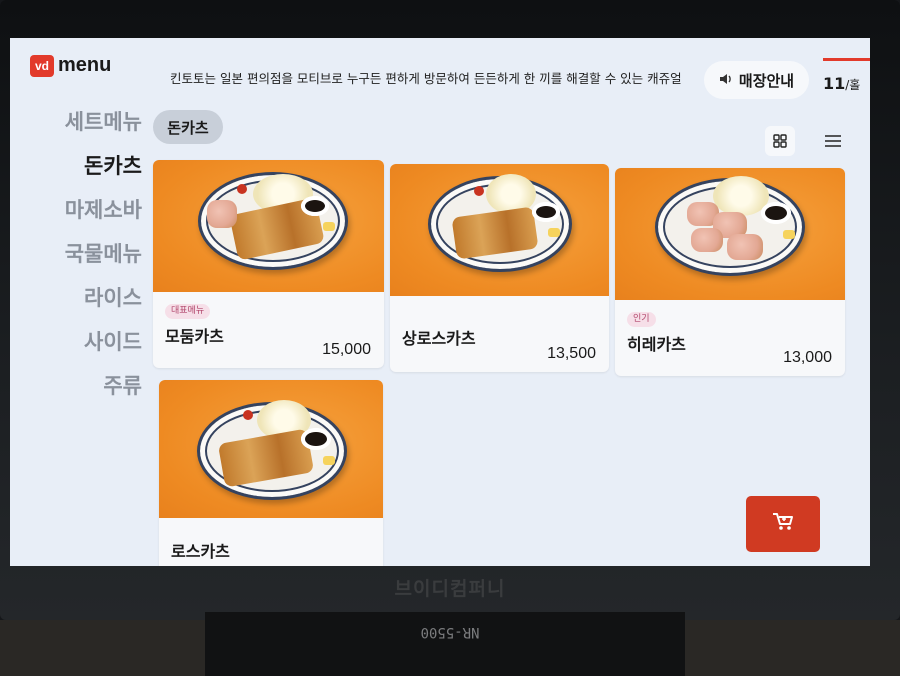  Describe the element at coordinates (780, 141) in the screenshot. I see `grid-view-icon` at that location.